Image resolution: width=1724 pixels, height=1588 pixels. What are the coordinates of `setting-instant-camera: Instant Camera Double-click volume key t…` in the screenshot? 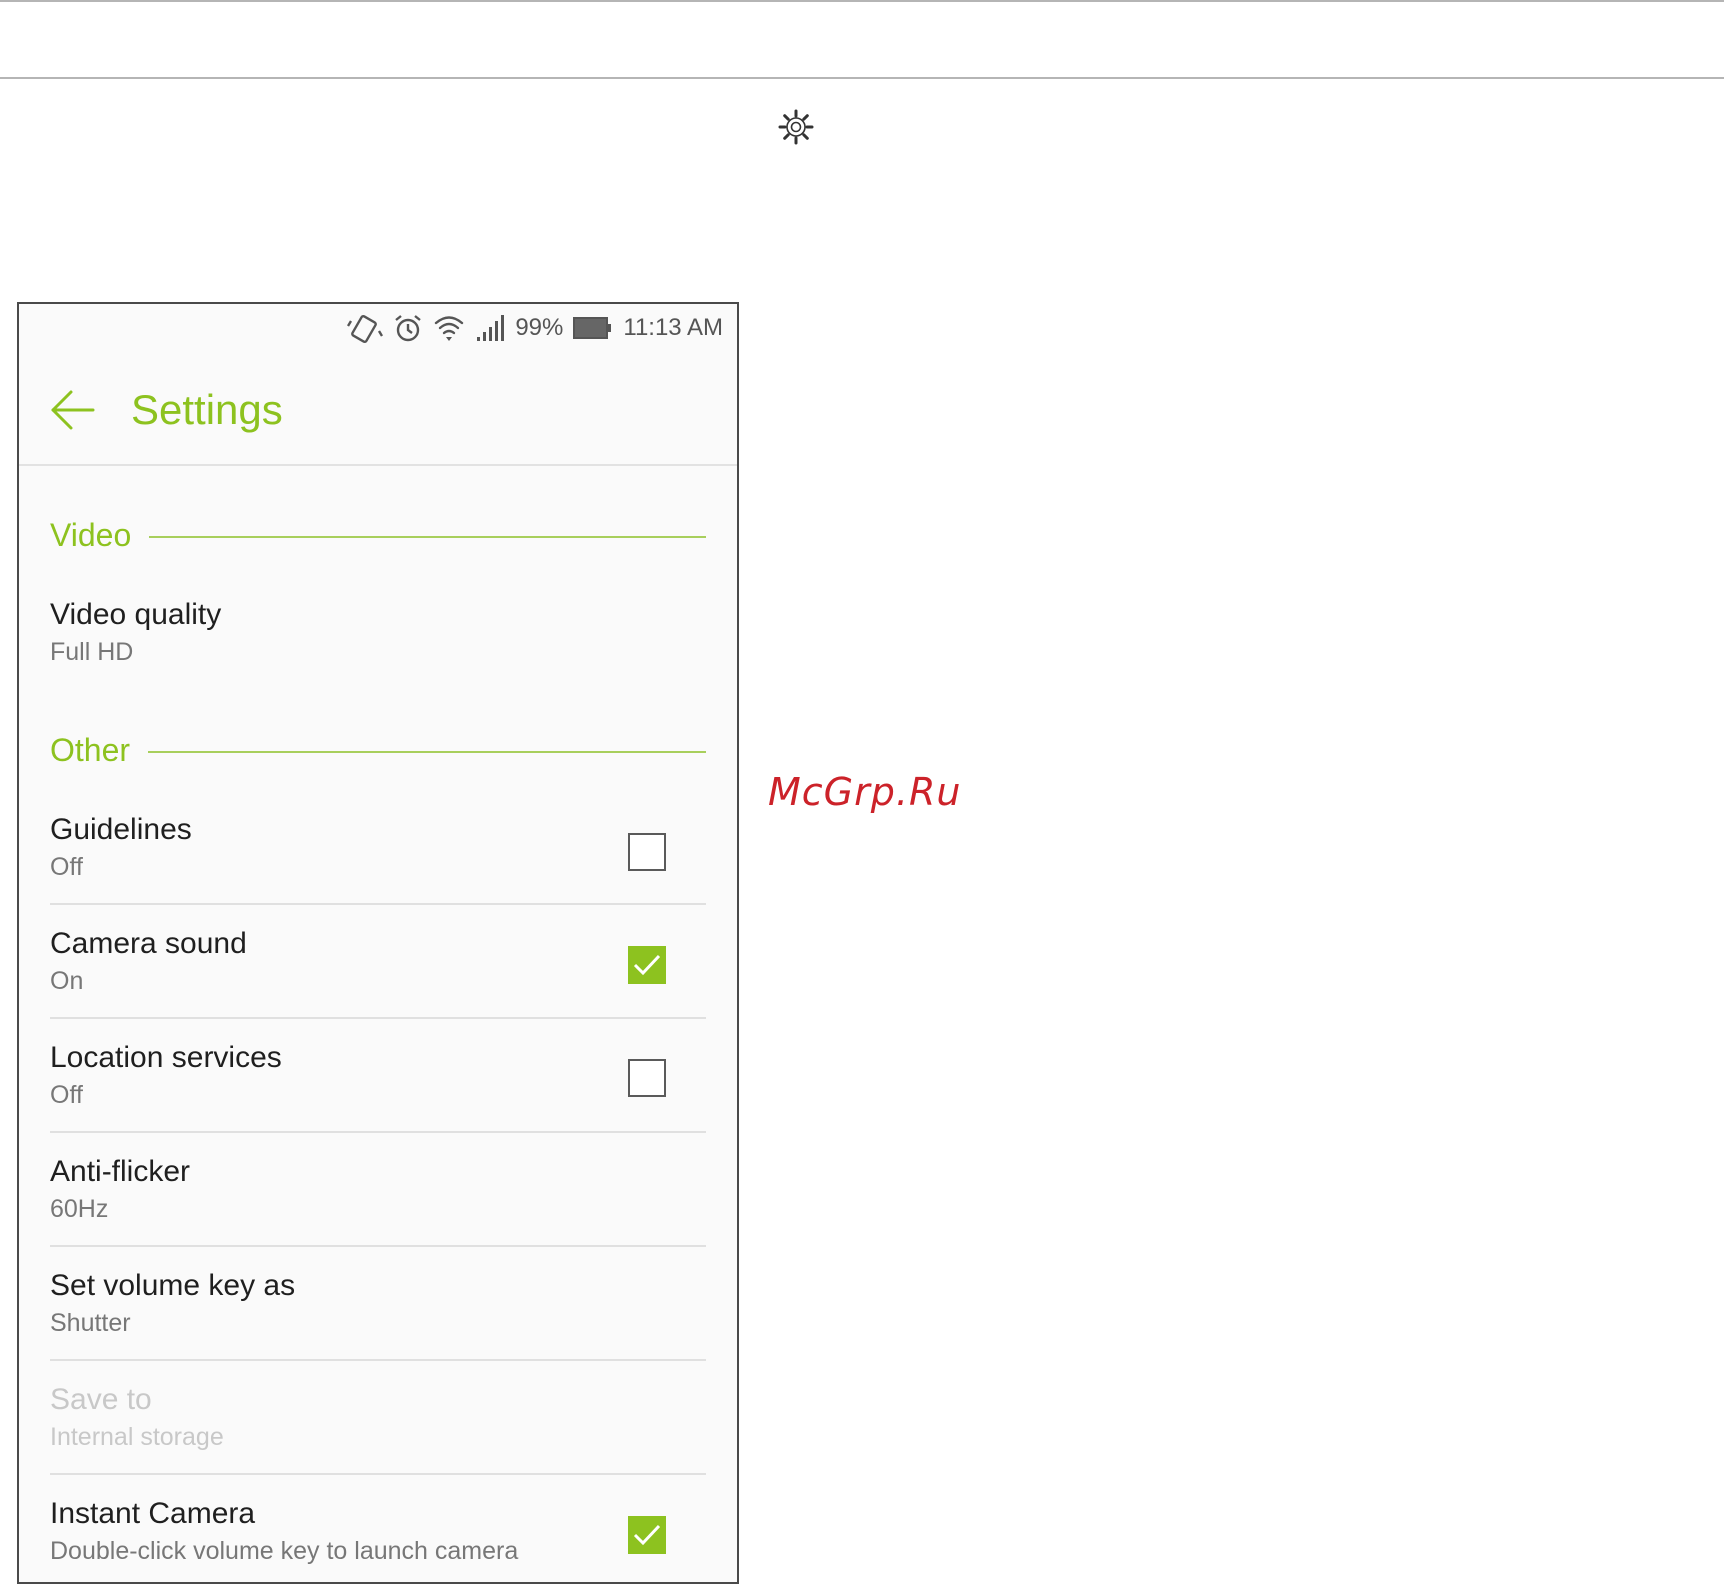 It's located at (378, 1528).